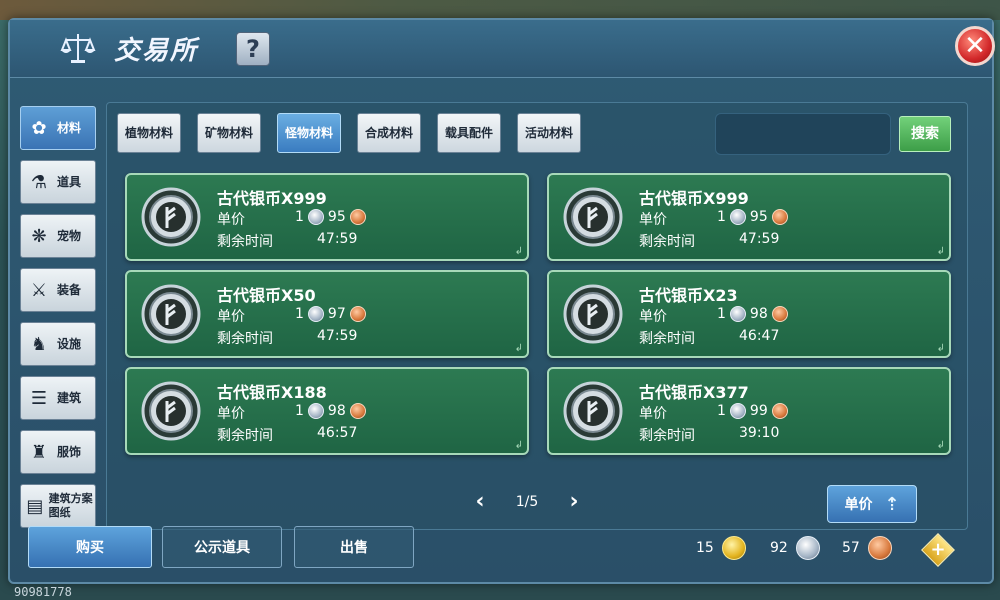 The width and height of the screenshot is (1000, 600). I want to click on category-sidebar: ✿ 材料 ⚗ 道具 ❋ 宠物 ⚔ 装备 ♞ 设施 ☰ 建筑 ♜ 服饰 ▤ 建筑方案图纸, so click(59, 322).